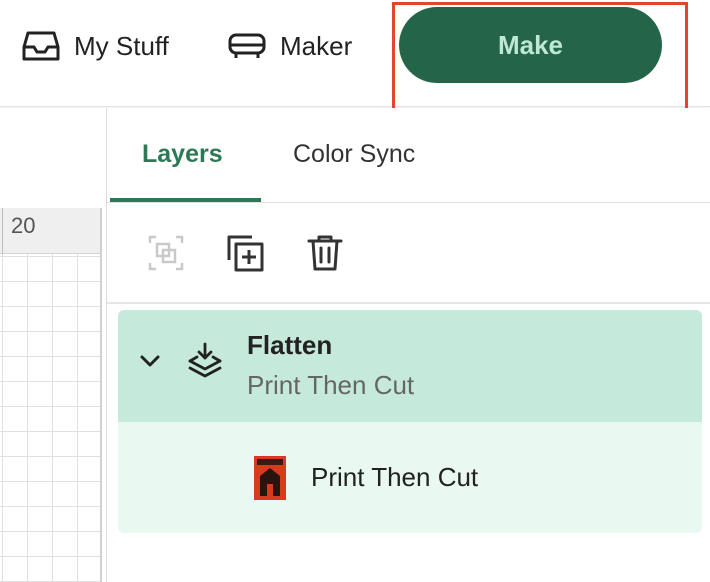  Describe the element at coordinates (41, 46) in the screenshot. I see `tray-icon` at that location.